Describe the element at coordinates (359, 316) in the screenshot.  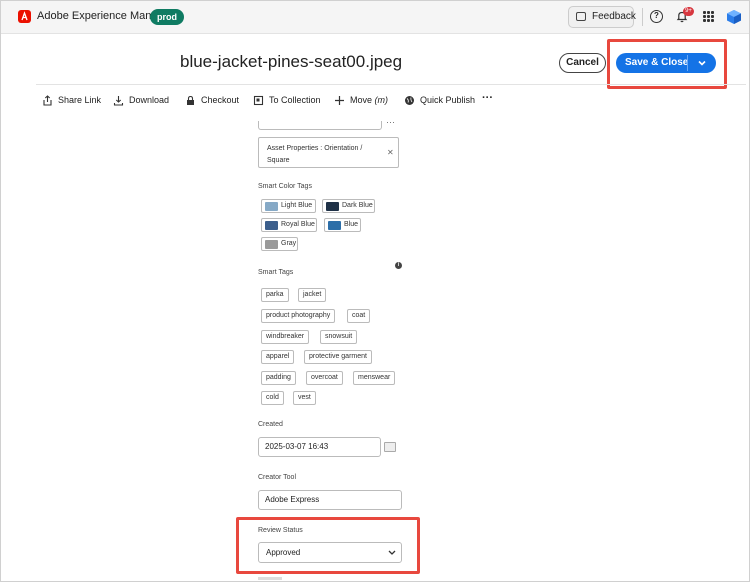
I see `smart-tag-chip: coat` at that location.